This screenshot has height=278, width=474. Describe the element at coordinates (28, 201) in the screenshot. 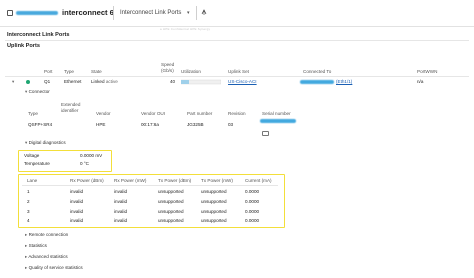

I see `lane-2-id: 2` at that location.